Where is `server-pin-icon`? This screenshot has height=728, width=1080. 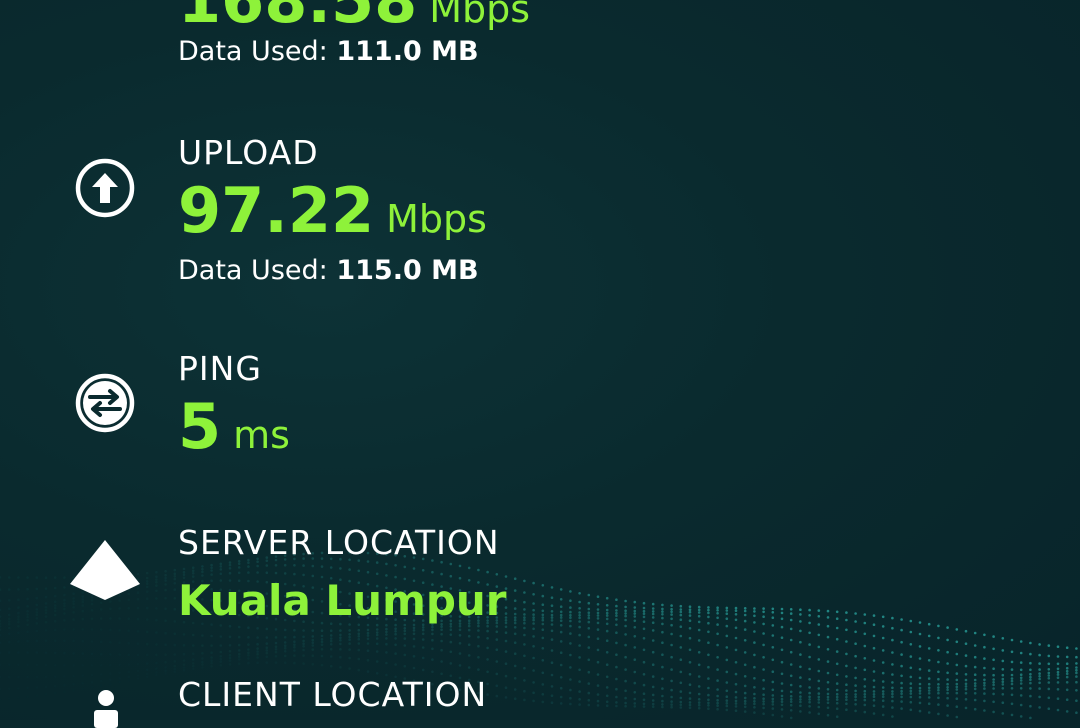 server-pin-icon is located at coordinates (105, 570).